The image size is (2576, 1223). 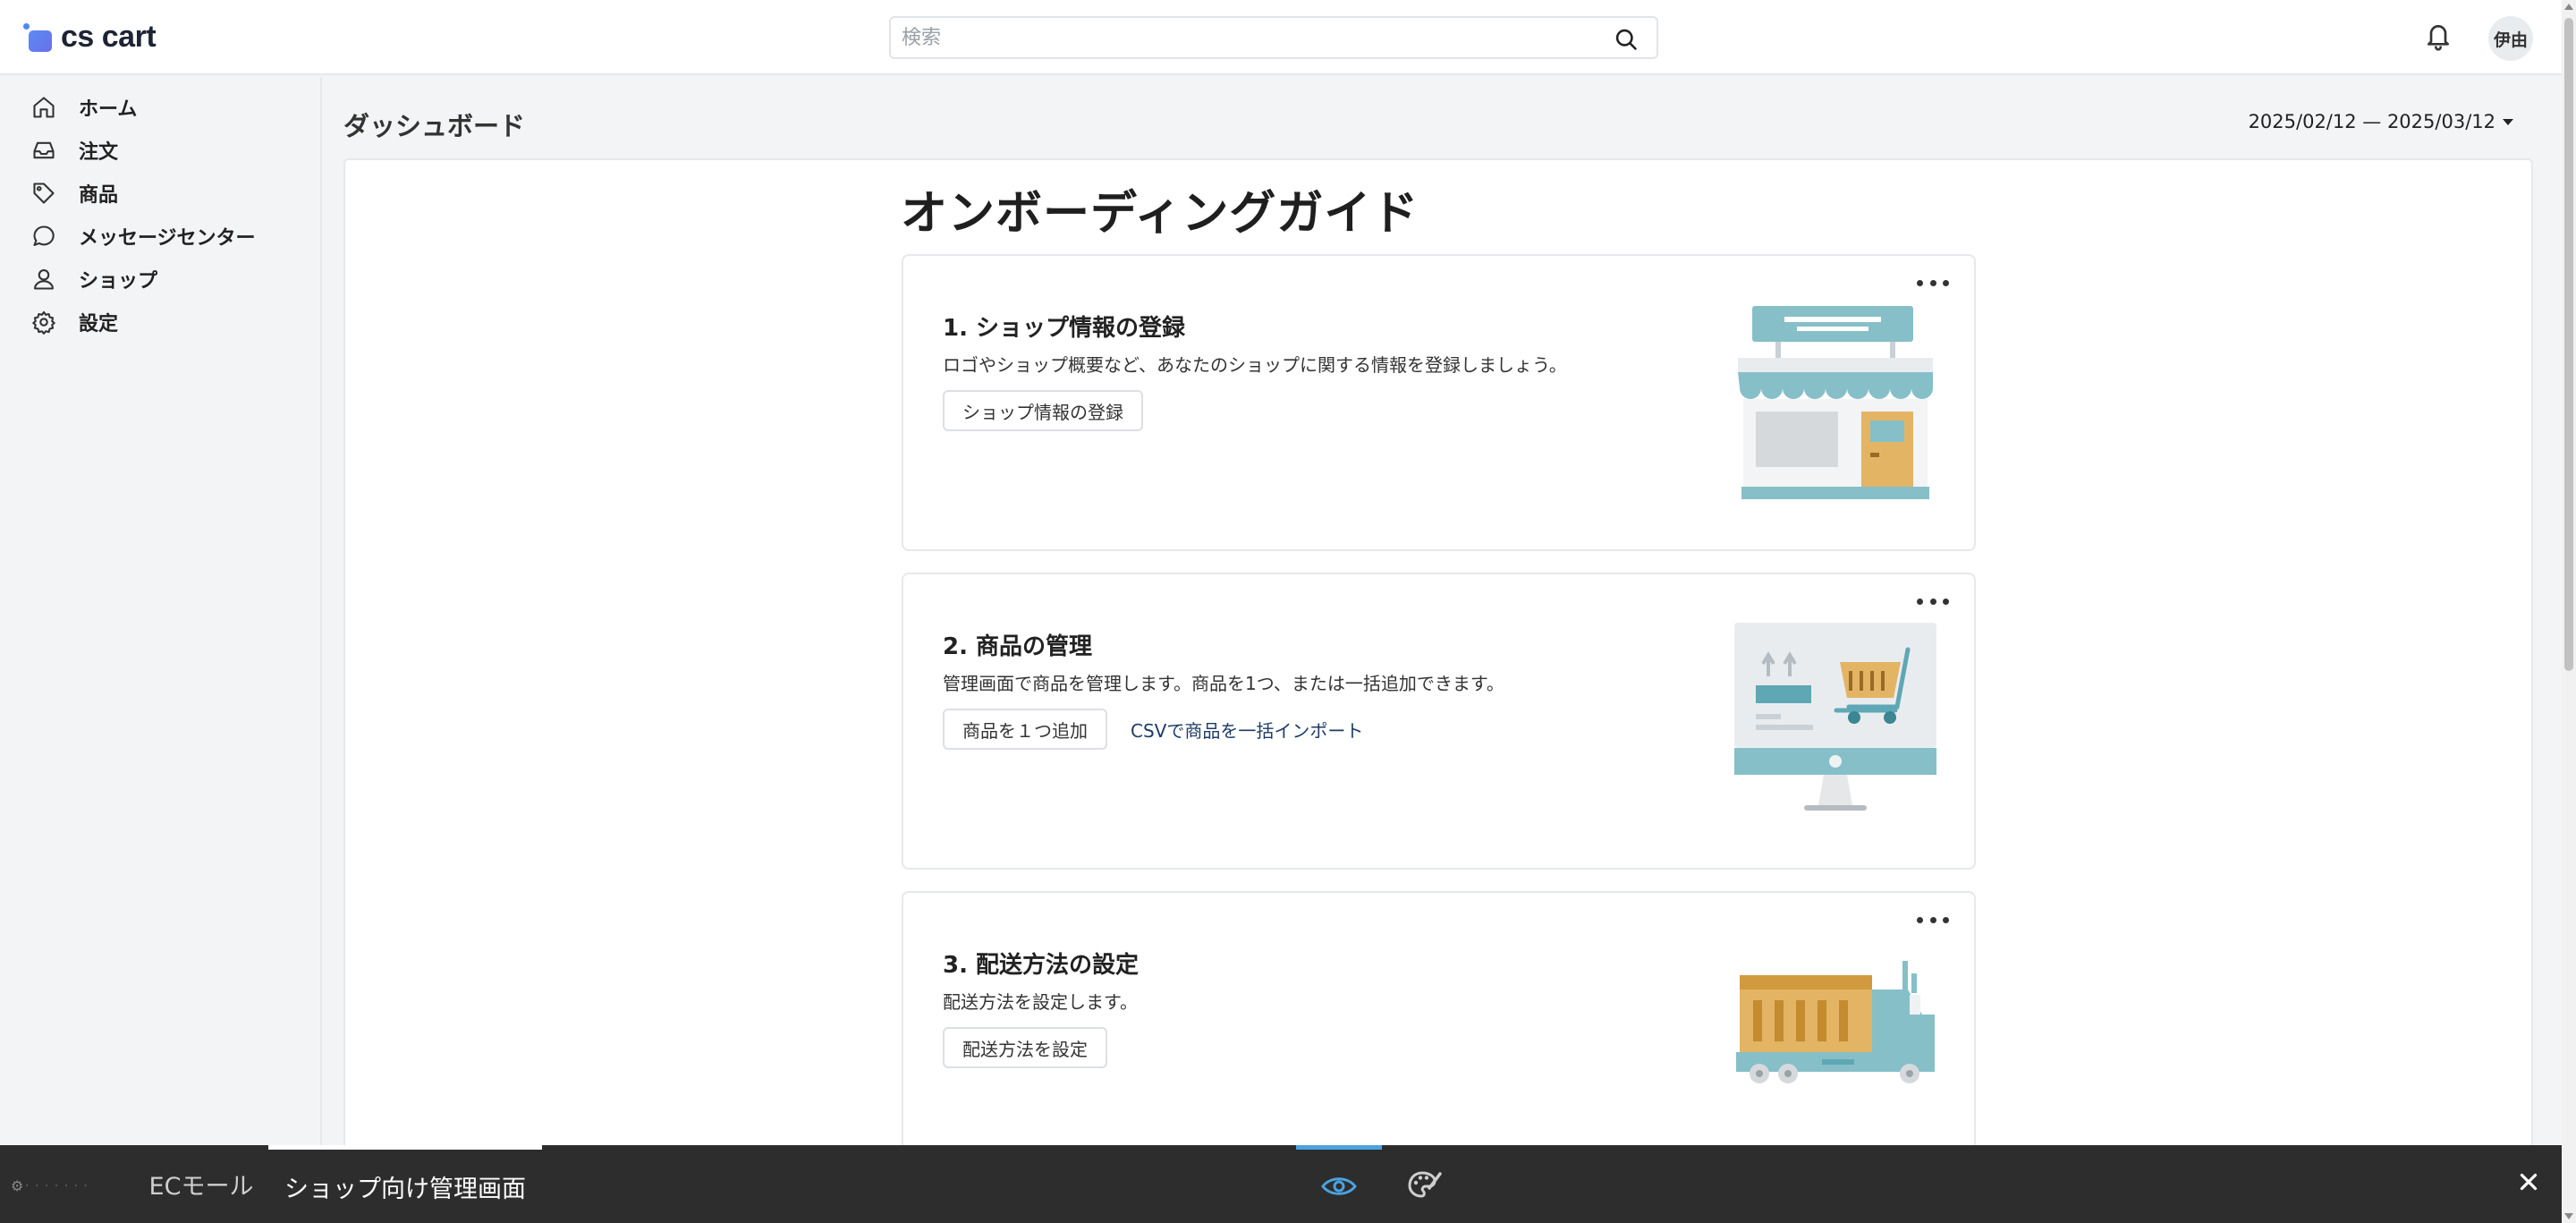 I want to click on top-header: cs cart 伊由, so click(x=1281, y=37).